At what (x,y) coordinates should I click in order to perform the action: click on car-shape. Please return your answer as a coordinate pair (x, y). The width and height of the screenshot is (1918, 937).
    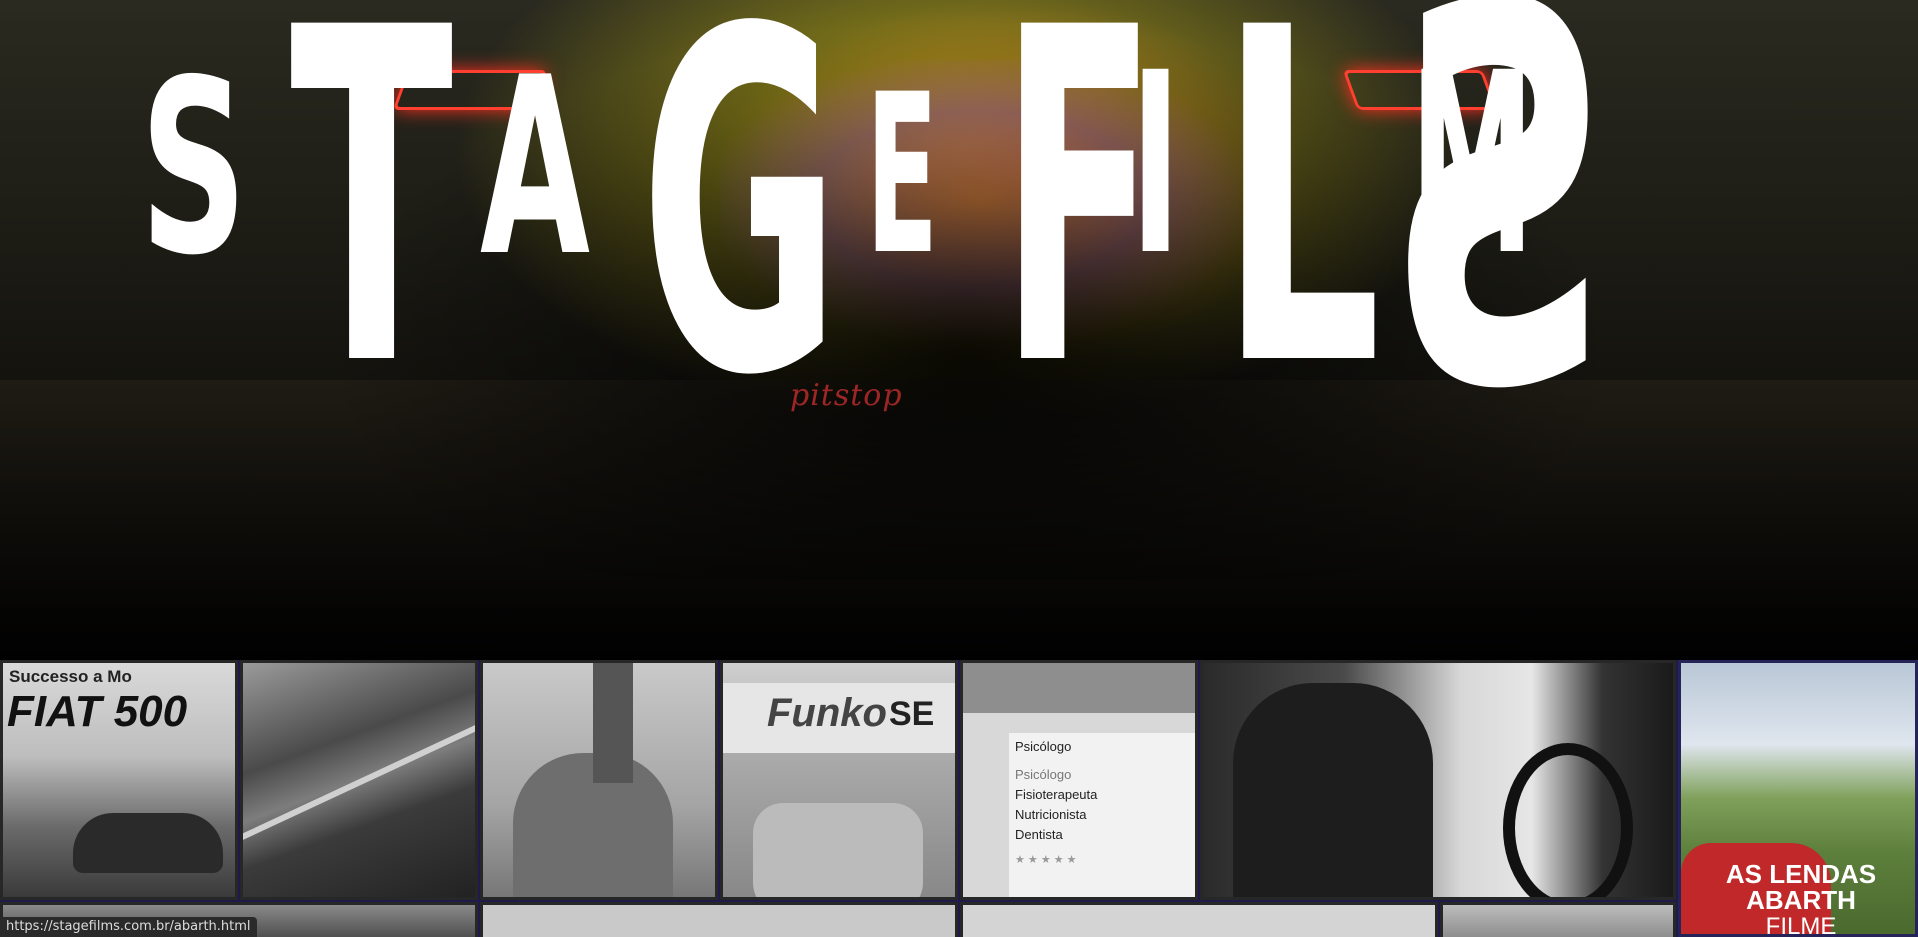
    Looking at the image, I should click on (148, 843).